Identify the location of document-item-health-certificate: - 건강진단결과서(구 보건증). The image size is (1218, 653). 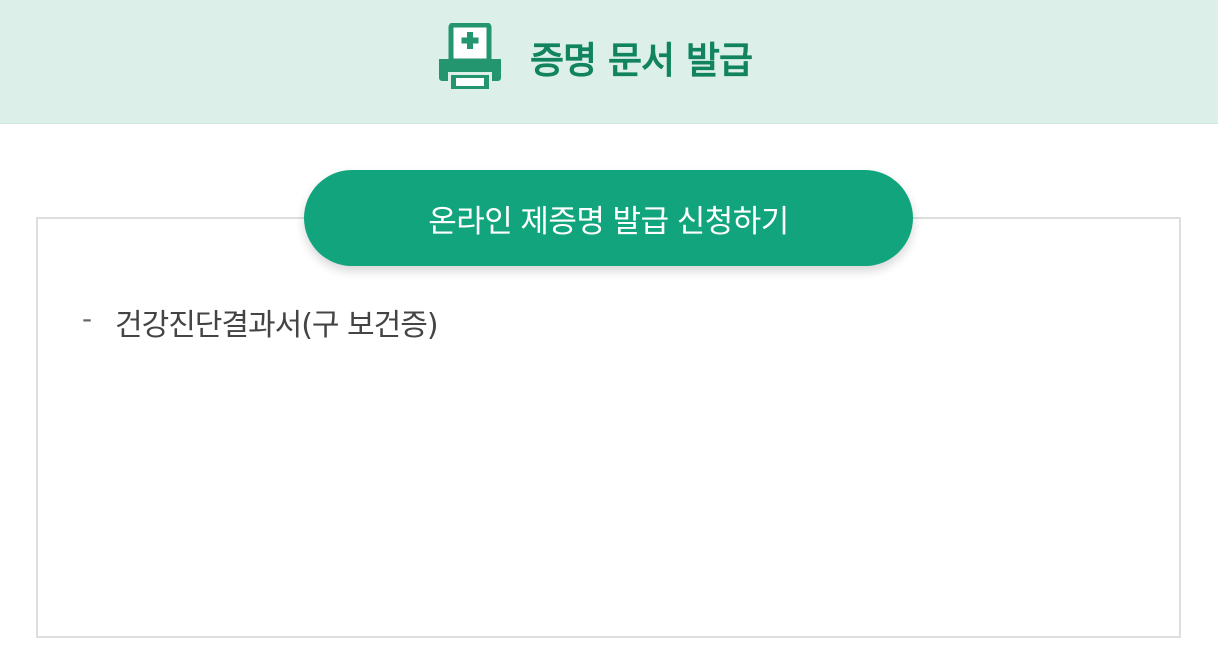
(260, 322).